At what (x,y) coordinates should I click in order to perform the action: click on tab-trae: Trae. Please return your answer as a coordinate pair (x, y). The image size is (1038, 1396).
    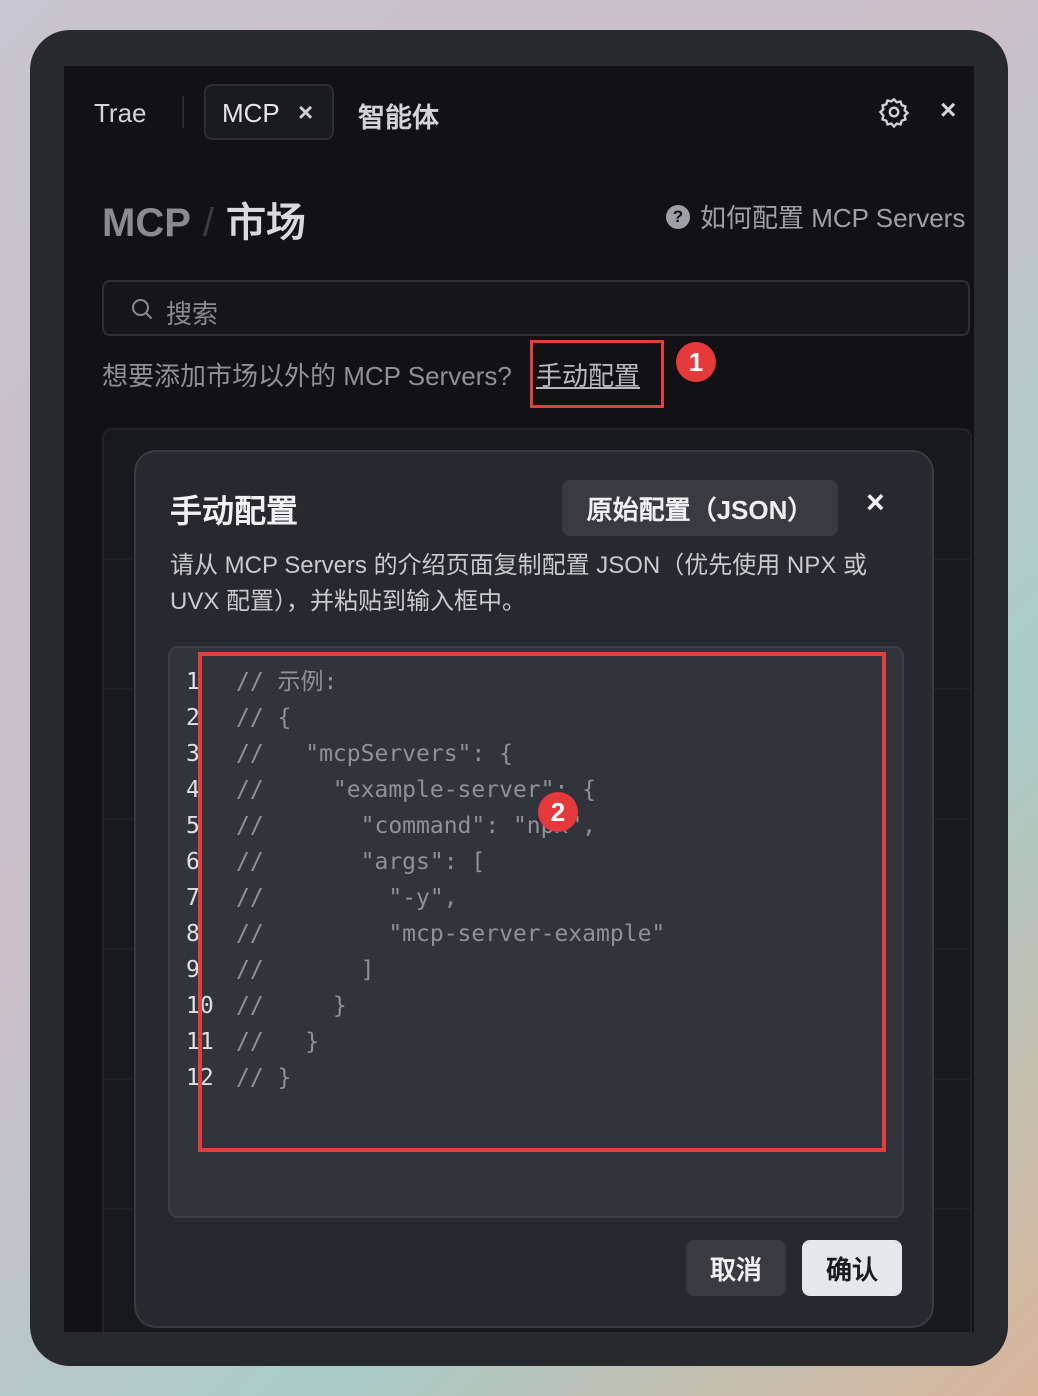
    Looking at the image, I should click on (120, 113).